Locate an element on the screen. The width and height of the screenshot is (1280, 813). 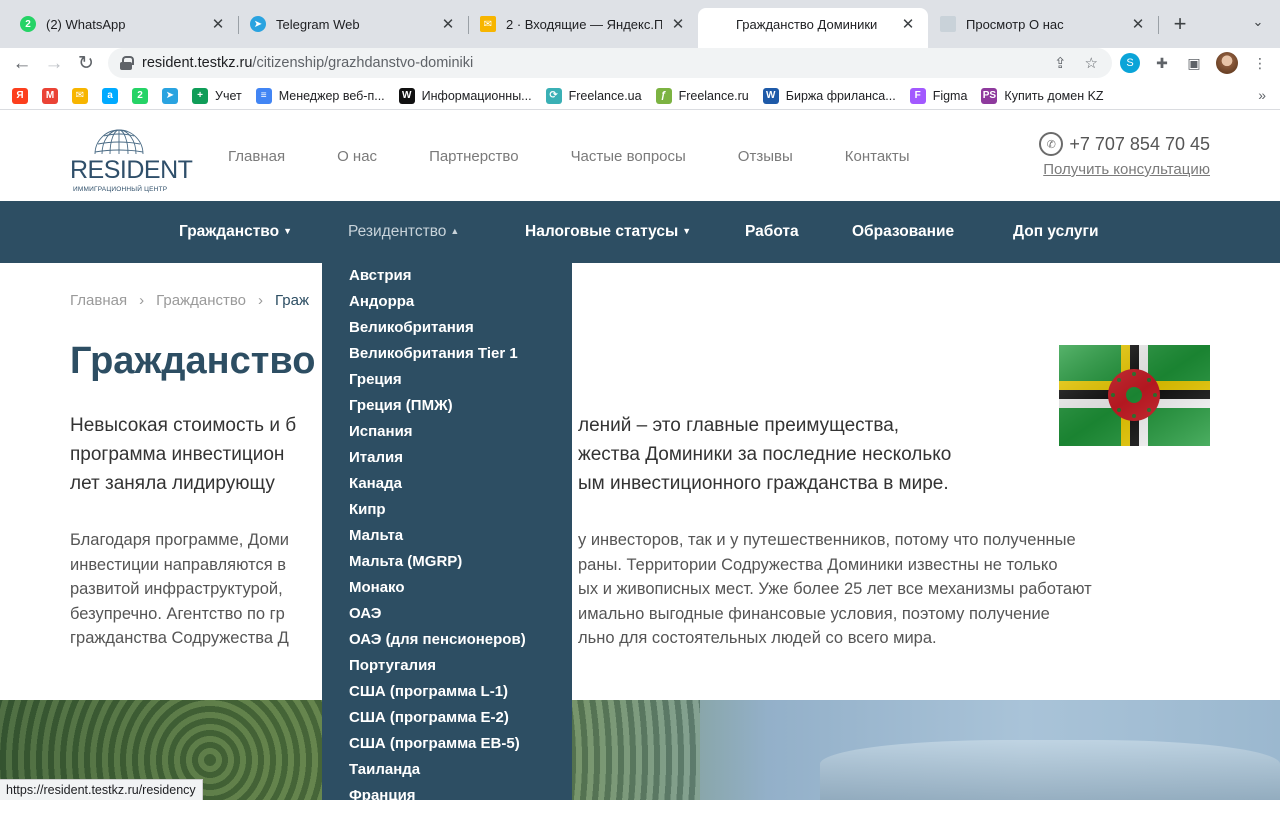
reload-button: ↻ is located at coordinates (86, 64).